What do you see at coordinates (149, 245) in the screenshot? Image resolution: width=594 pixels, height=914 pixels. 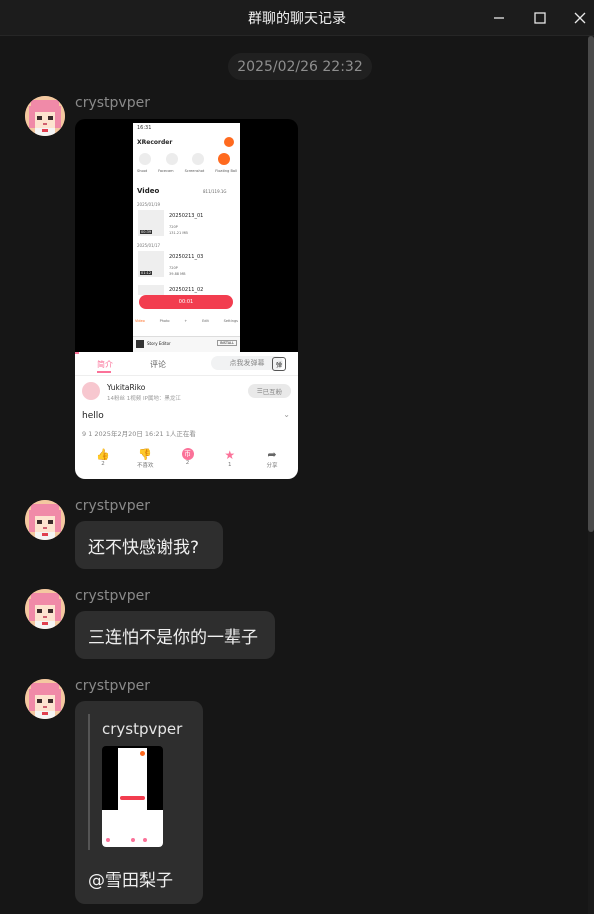 I see `list-date: 2025/01/17` at bounding box center [149, 245].